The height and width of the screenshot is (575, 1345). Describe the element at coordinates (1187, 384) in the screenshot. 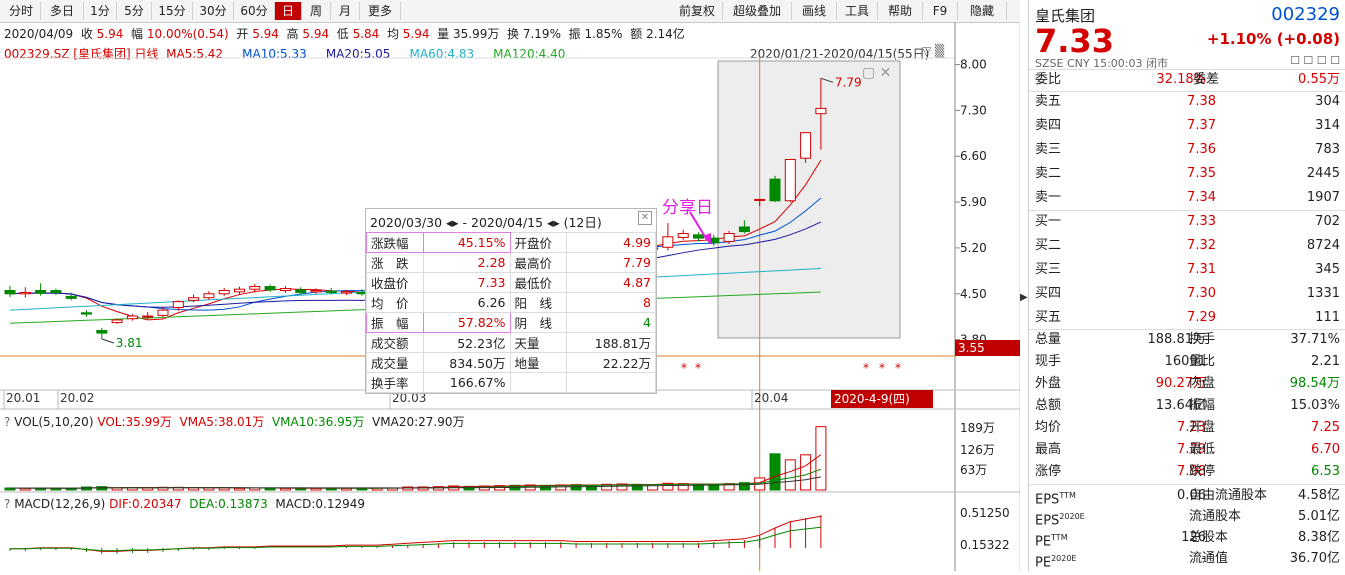

I see `stat-row: 外盘 90.27万 内盘 98.54万` at that location.